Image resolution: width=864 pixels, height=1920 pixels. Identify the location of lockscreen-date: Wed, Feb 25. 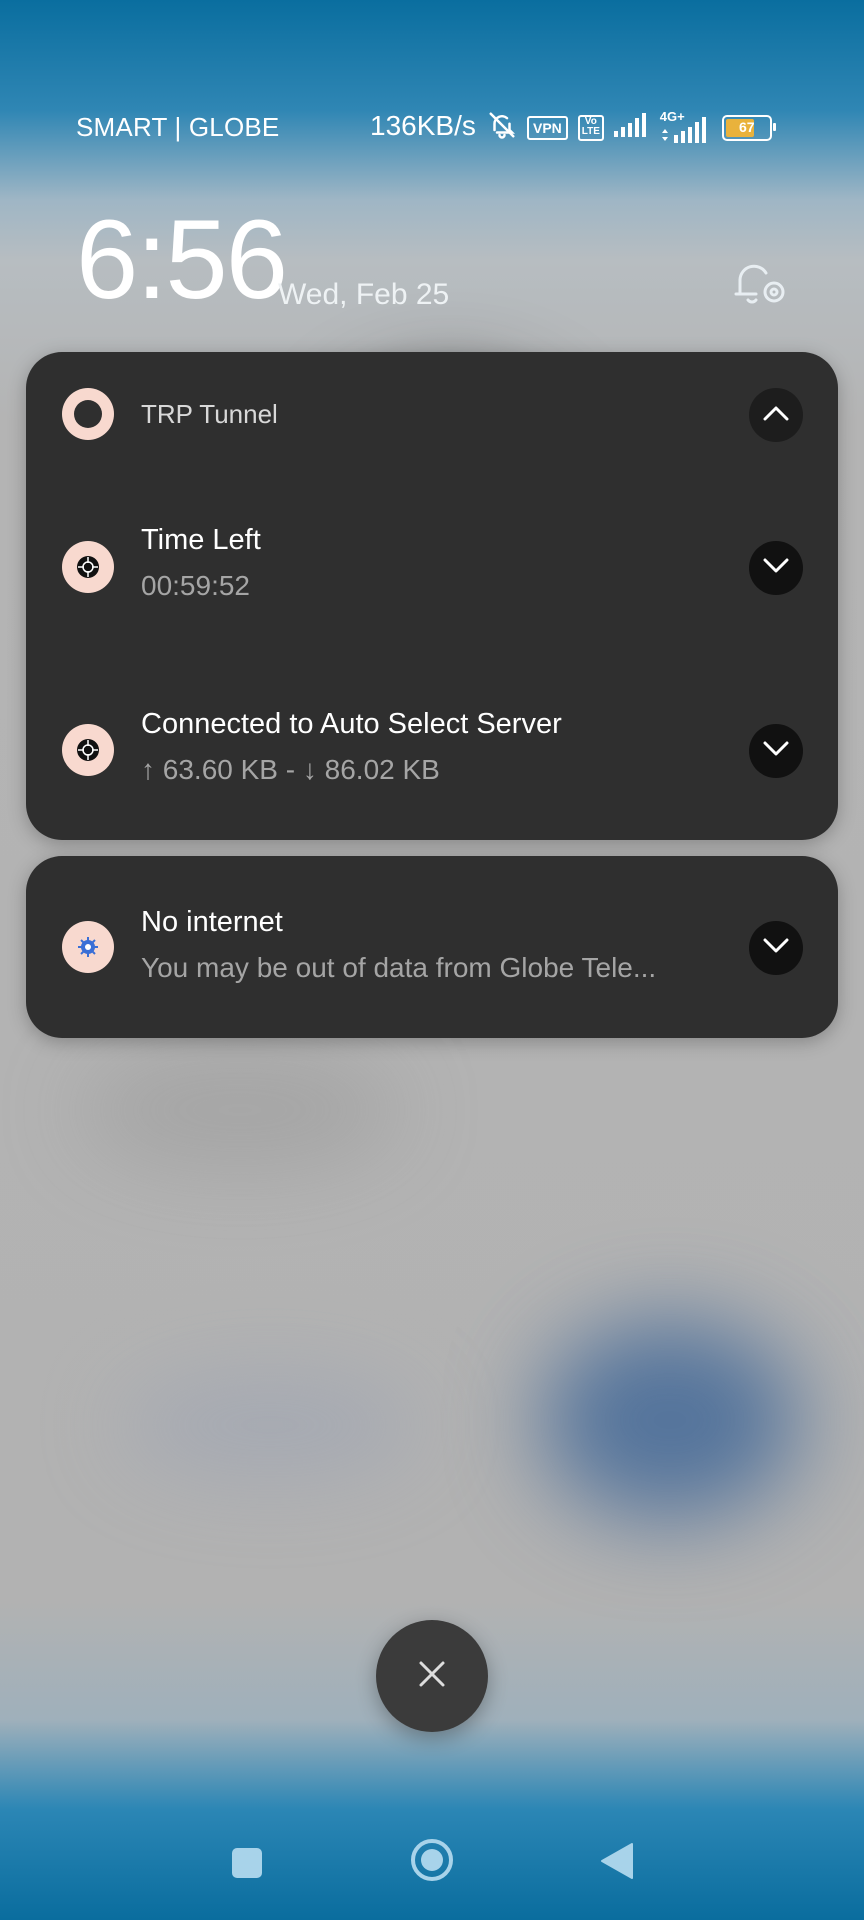
(364, 294).